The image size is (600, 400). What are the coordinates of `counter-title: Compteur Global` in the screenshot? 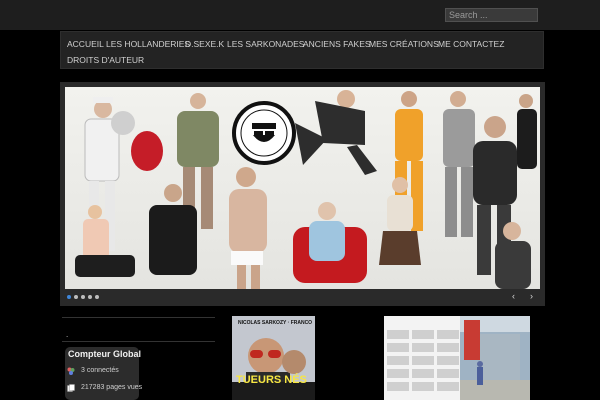 It's located at (105, 354).